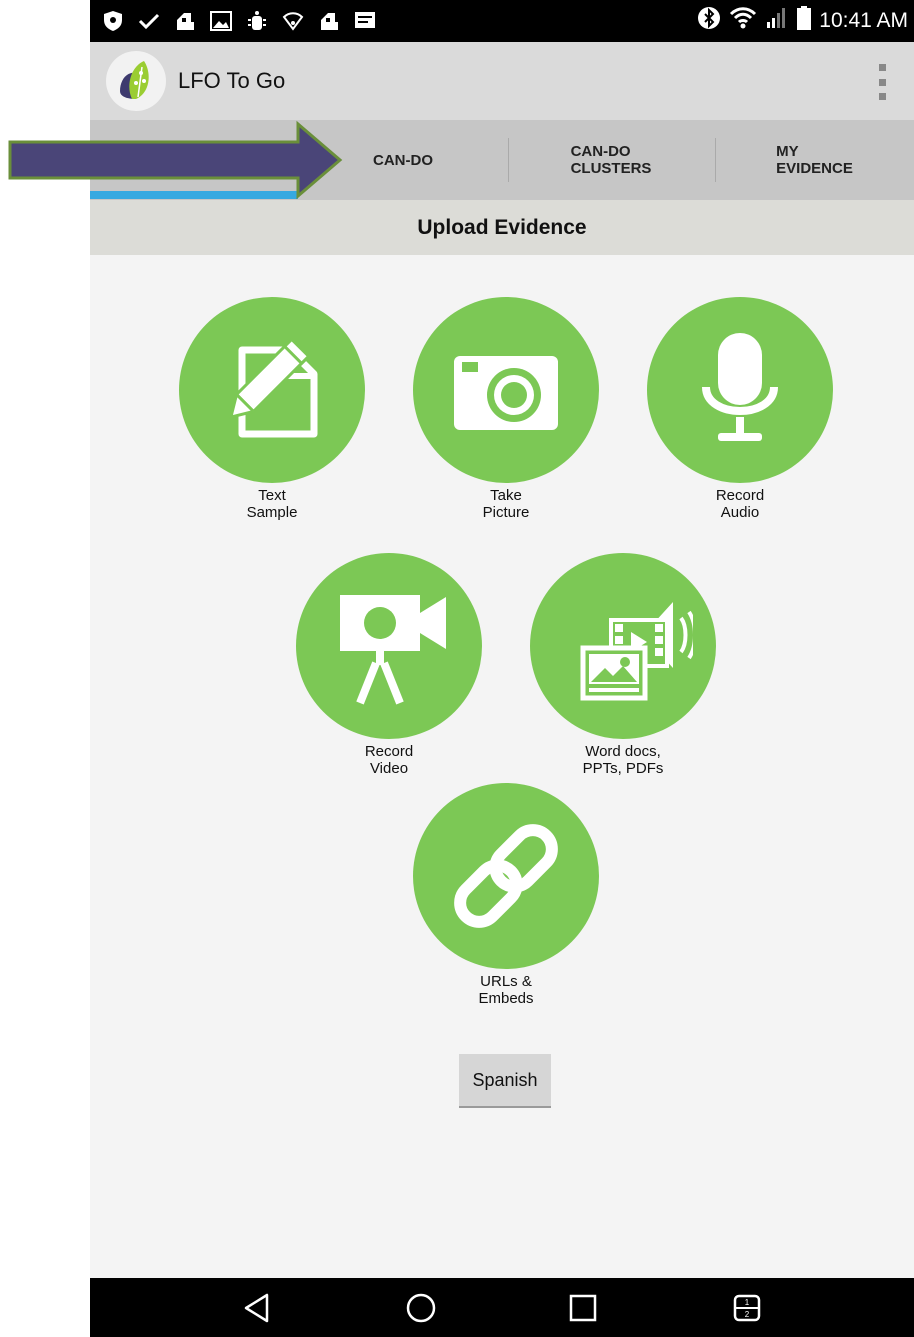  I want to click on battery-icon, so click(804, 21).